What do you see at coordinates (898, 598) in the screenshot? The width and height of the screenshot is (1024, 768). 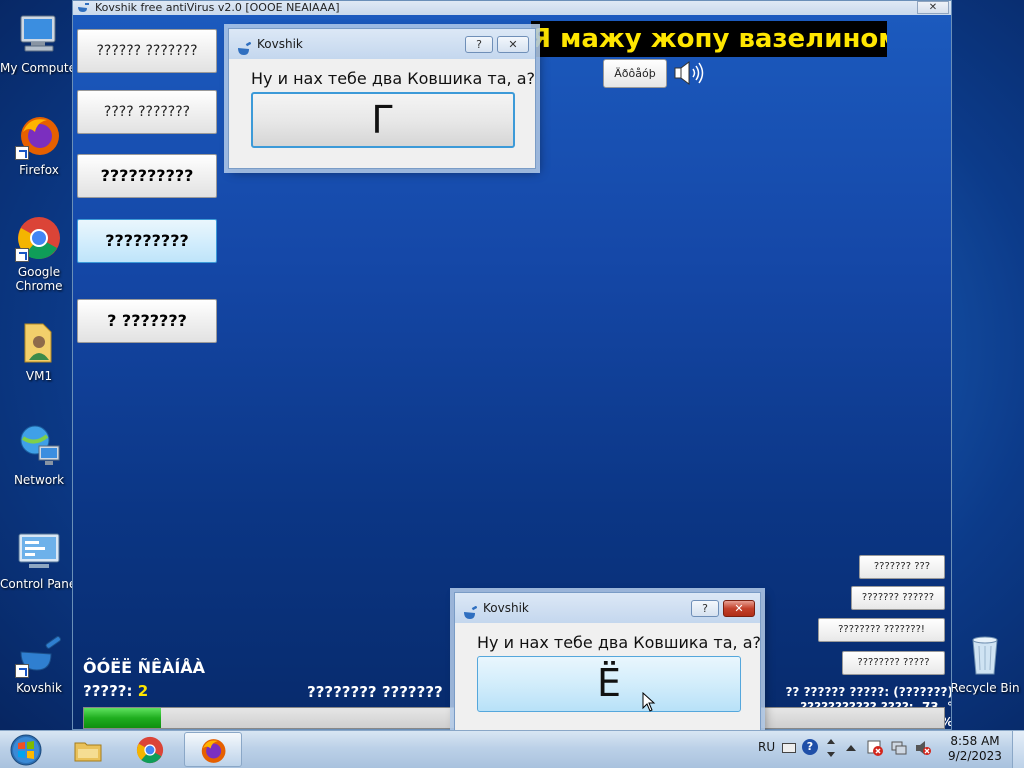 I see `small-button-2: ??????? ??????` at bounding box center [898, 598].